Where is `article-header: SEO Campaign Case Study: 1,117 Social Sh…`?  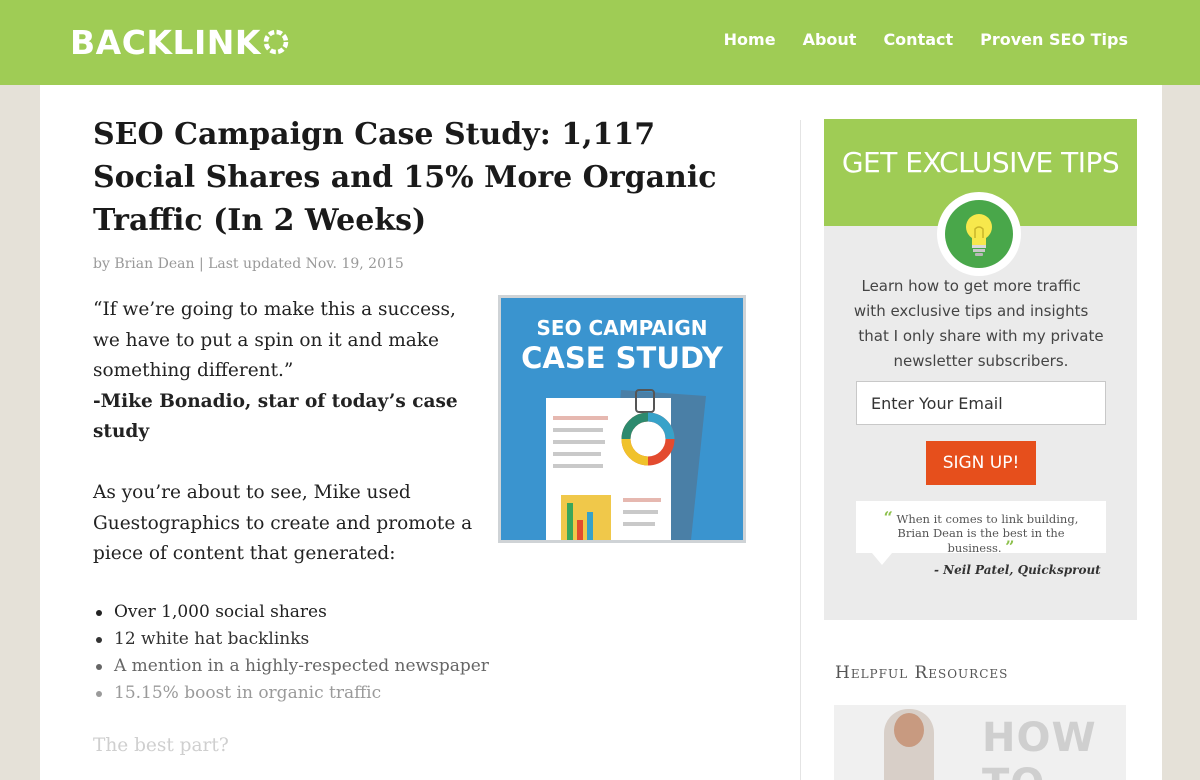
article-header: SEO Campaign Case Study: 1,117 Social Sh… is located at coordinates (428, 192).